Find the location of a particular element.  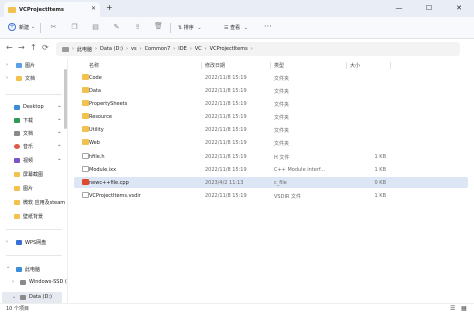

minimize-button: — is located at coordinates (399, 8).